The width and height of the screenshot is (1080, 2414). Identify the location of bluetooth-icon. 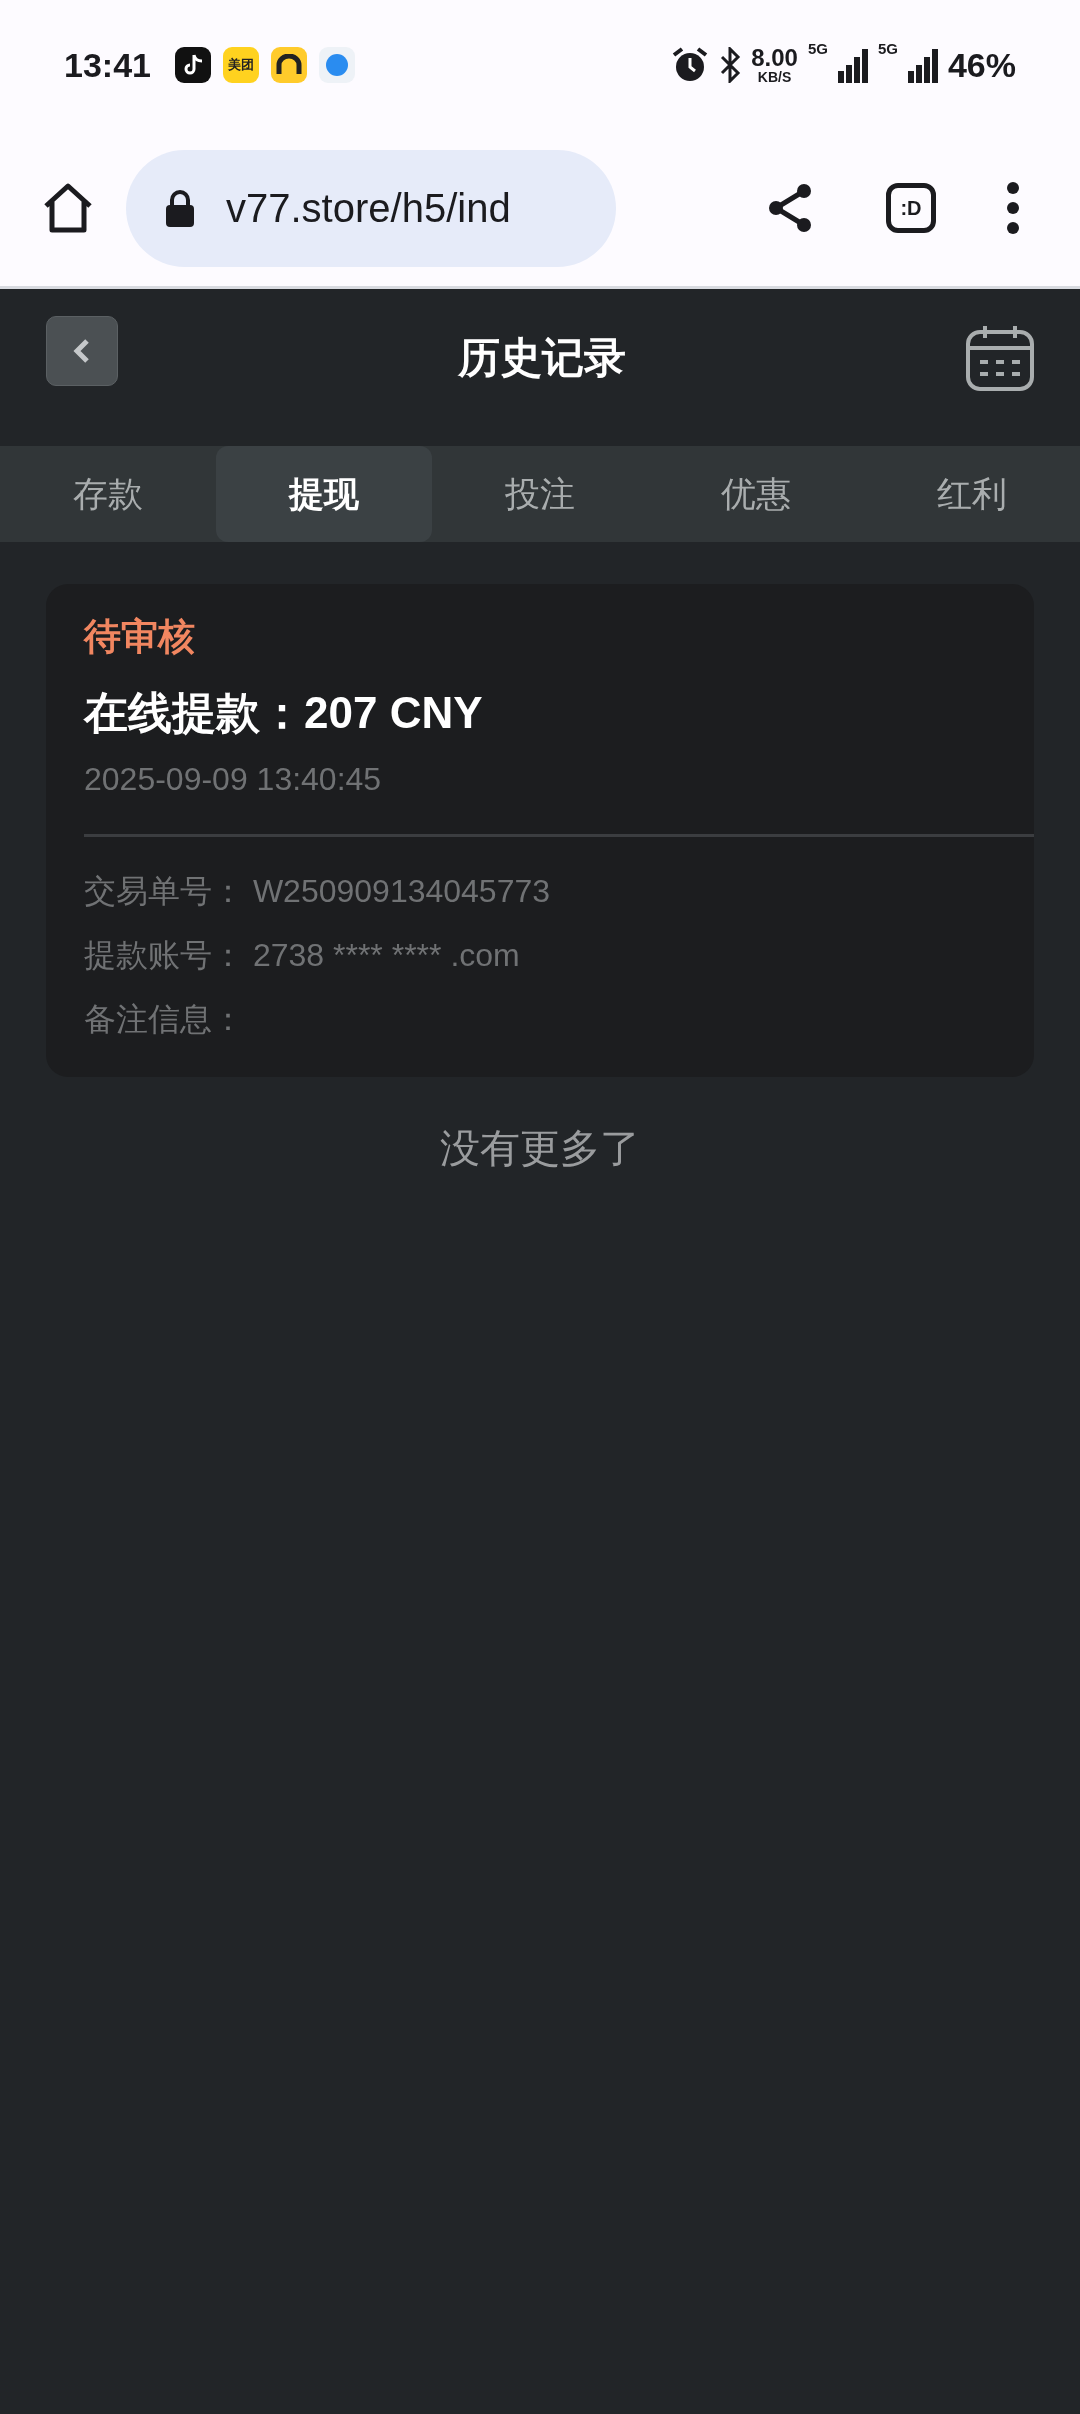
(730, 65).